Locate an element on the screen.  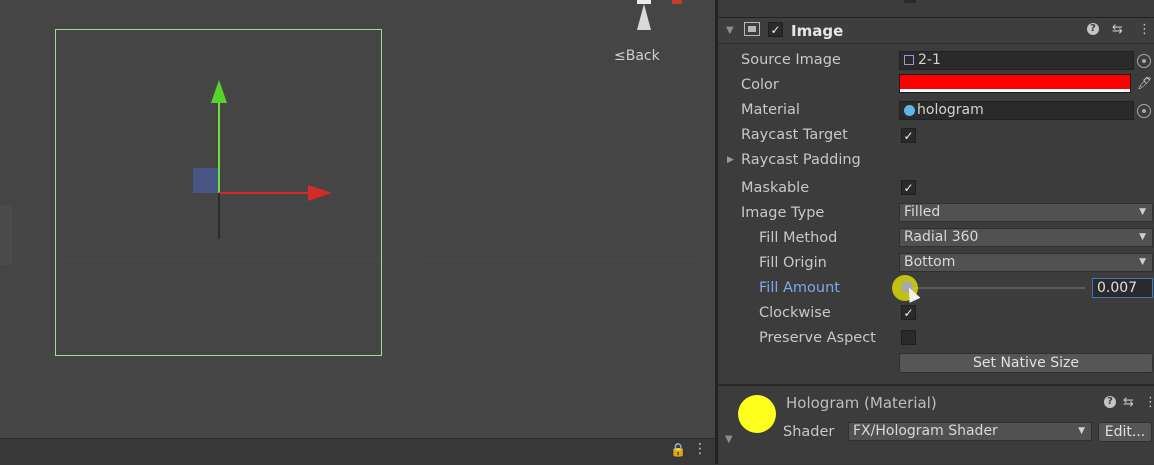
shader-label: Shader is located at coordinates (809, 432).